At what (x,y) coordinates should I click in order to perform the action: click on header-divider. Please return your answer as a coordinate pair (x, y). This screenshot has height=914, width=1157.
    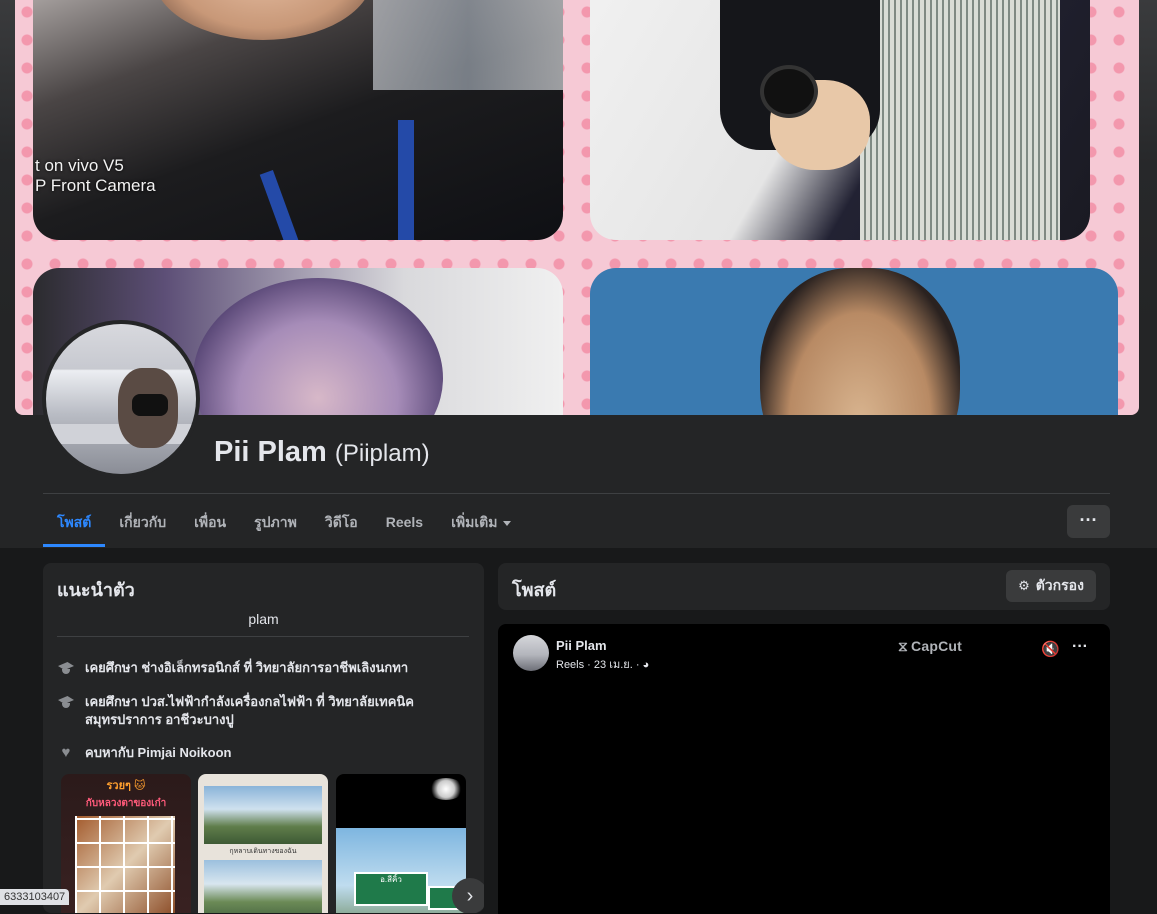
    Looking at the image, I should click on (576, 493).